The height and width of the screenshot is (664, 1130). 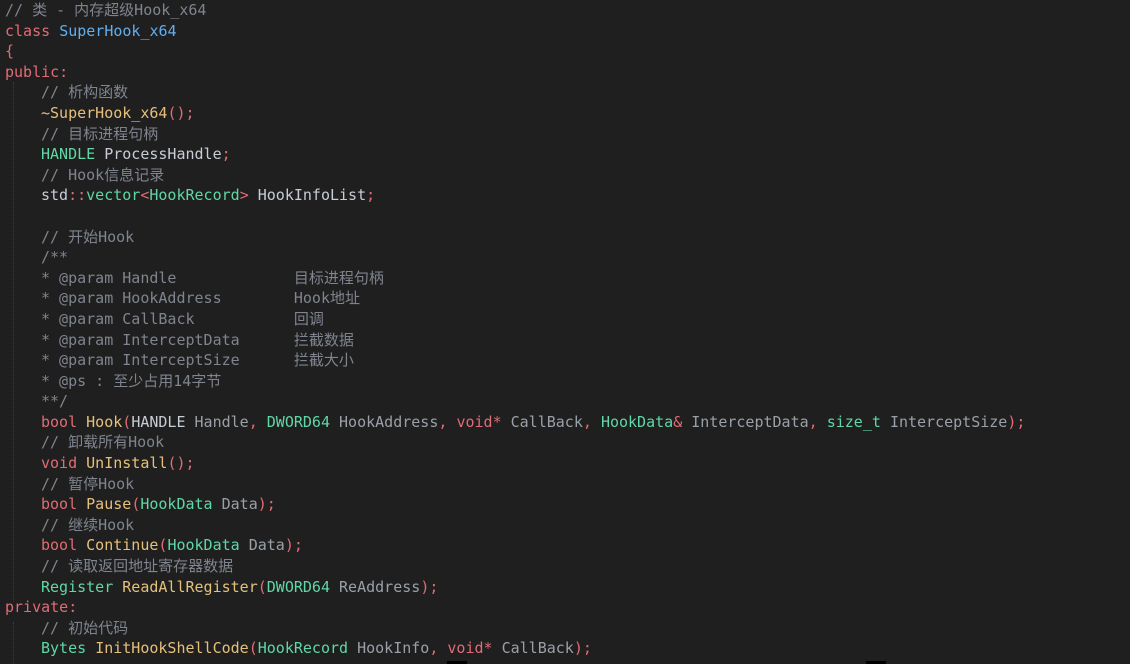 I want to click on code-line: * @ps : 至少占用14字节, so click(x=565, y=381).